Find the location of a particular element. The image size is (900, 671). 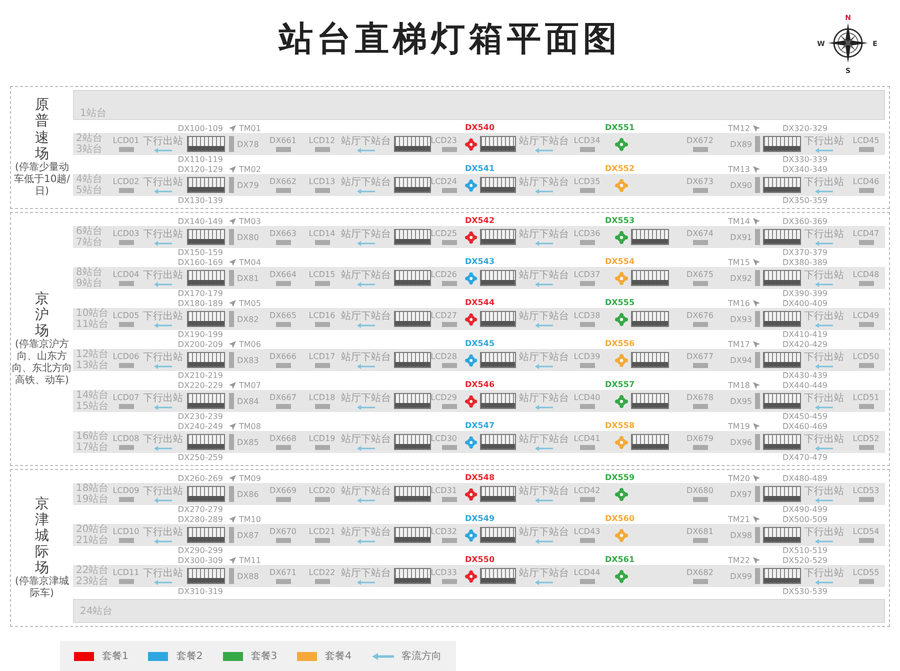

lcd-label: LCD39 is located at coordinates (587, 356).